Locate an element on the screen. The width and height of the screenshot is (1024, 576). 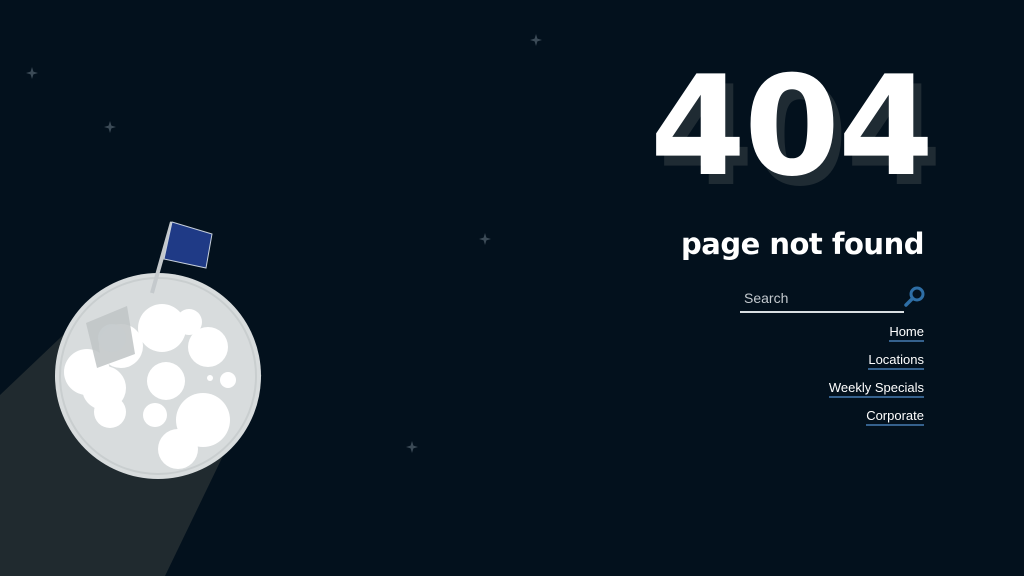
search-input is located at coordinates (822, 299).